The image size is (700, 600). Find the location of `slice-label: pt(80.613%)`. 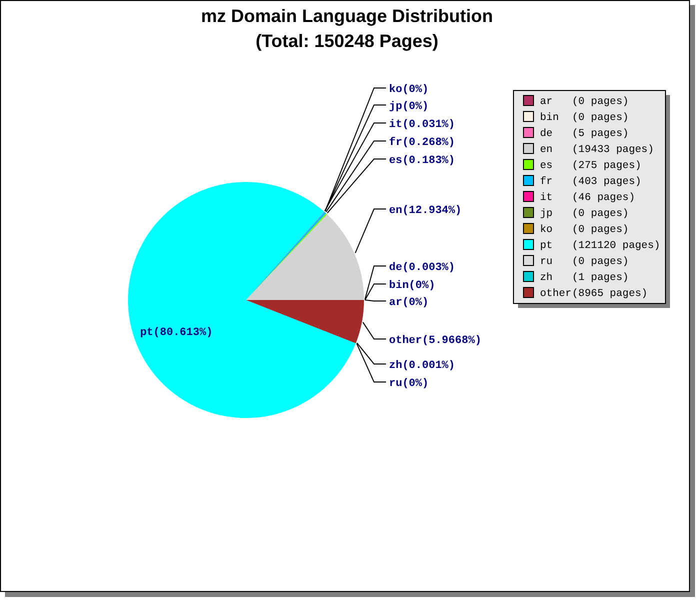

slice-label: pt(80.613%) is located at coordinates (176, 332).